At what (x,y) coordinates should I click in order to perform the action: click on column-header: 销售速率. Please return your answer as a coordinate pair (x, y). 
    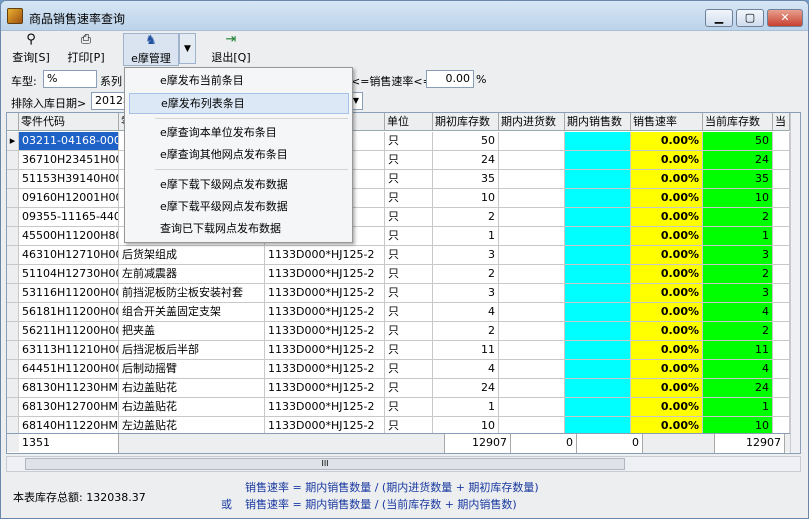
    Looking at the image, I should click on (667, 122).